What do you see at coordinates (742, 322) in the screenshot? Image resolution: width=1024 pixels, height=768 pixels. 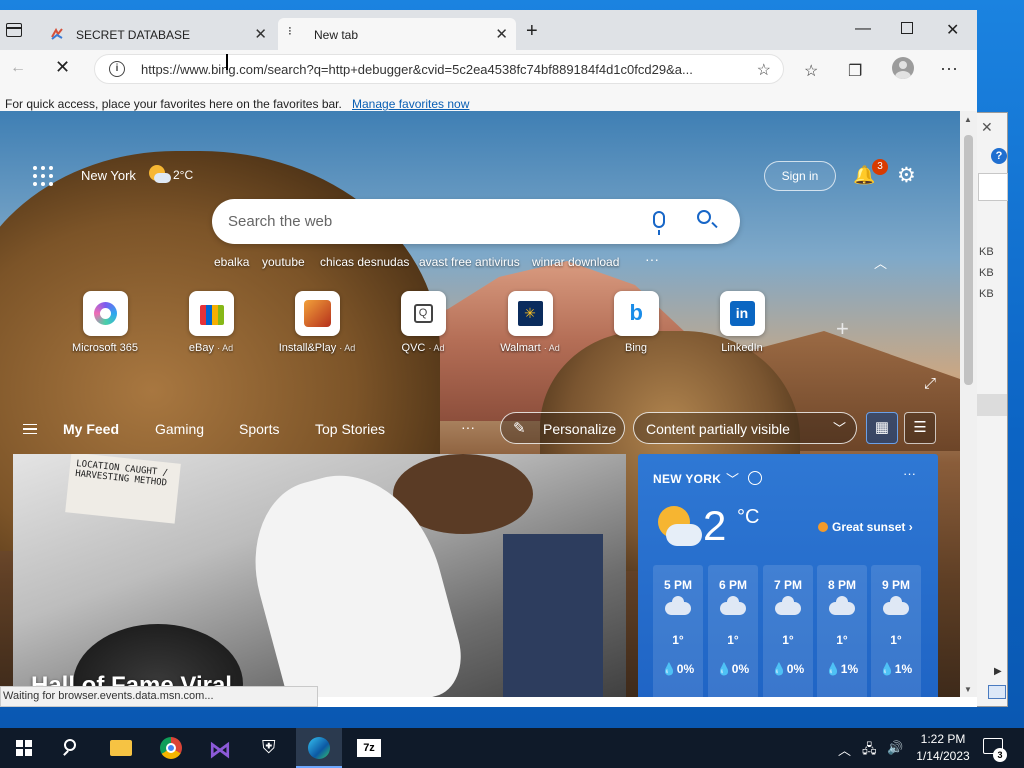 I see `quick-link-linkedin: in LinkedIn` at bounding box center [742, 322].